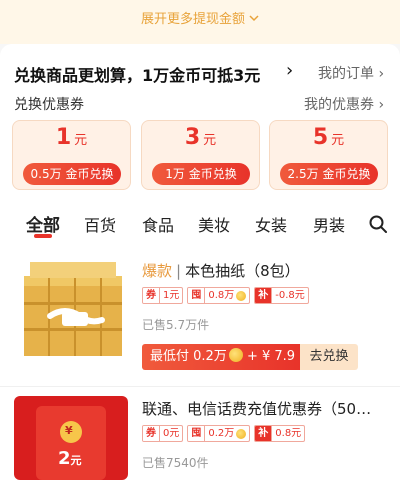 This screenshot has width=400, height=480. What do you see at coordinates (200, 155) in the screenshot?
I see `coupon-3yuan: 3元 1万 金币兑换` at bounding box center [200, 155].